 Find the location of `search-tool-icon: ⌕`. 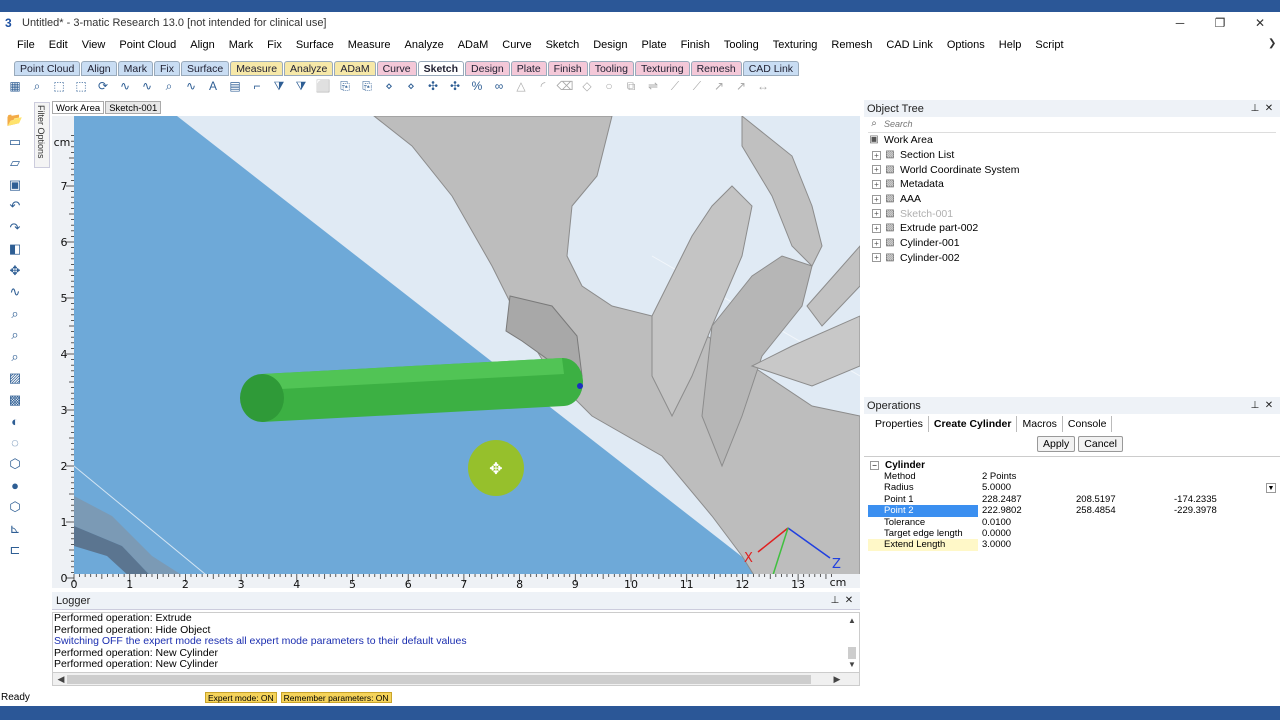

search-tool-icon: ⌕ is located at coordinates (15, 335).